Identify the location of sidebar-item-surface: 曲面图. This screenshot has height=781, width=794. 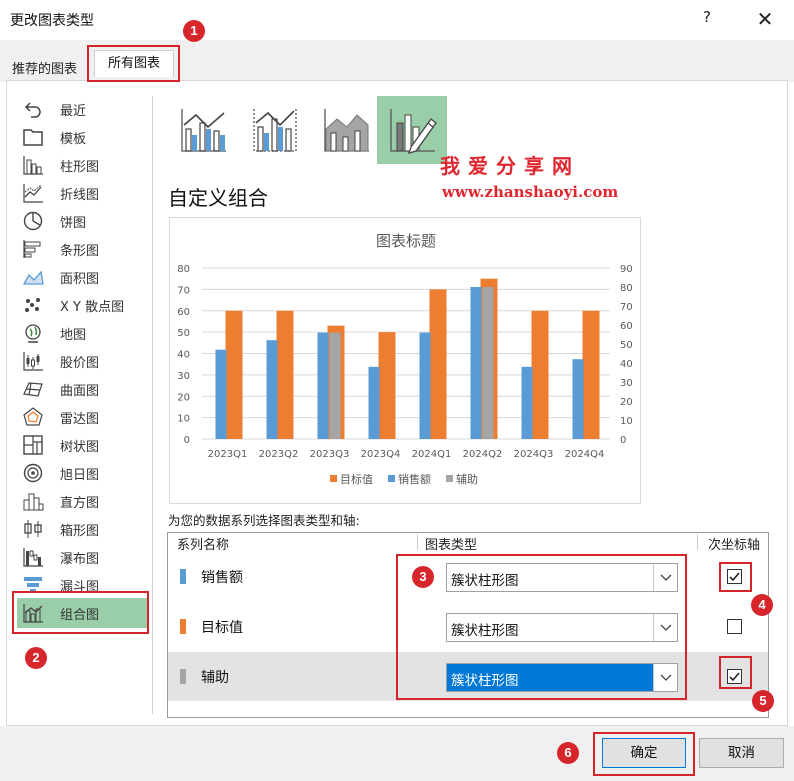
(85, 389).